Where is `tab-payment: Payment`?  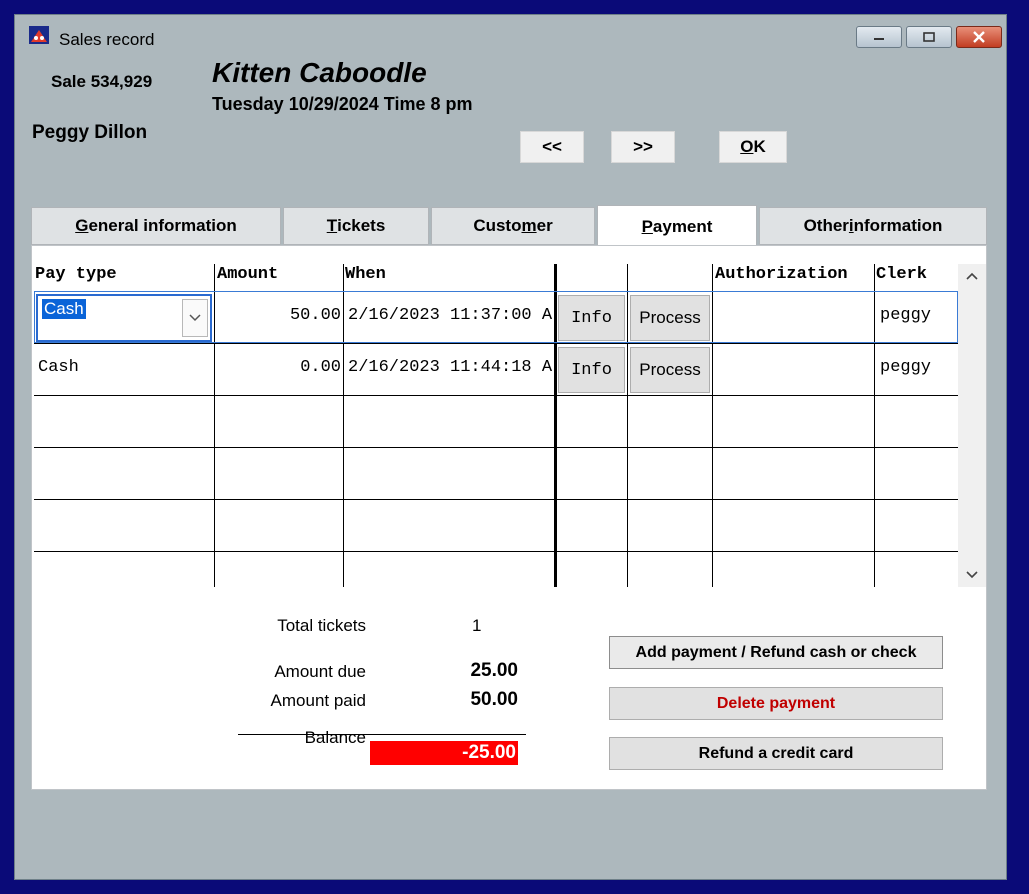
tab-payment: Payment is located at coordinates (677, 226).